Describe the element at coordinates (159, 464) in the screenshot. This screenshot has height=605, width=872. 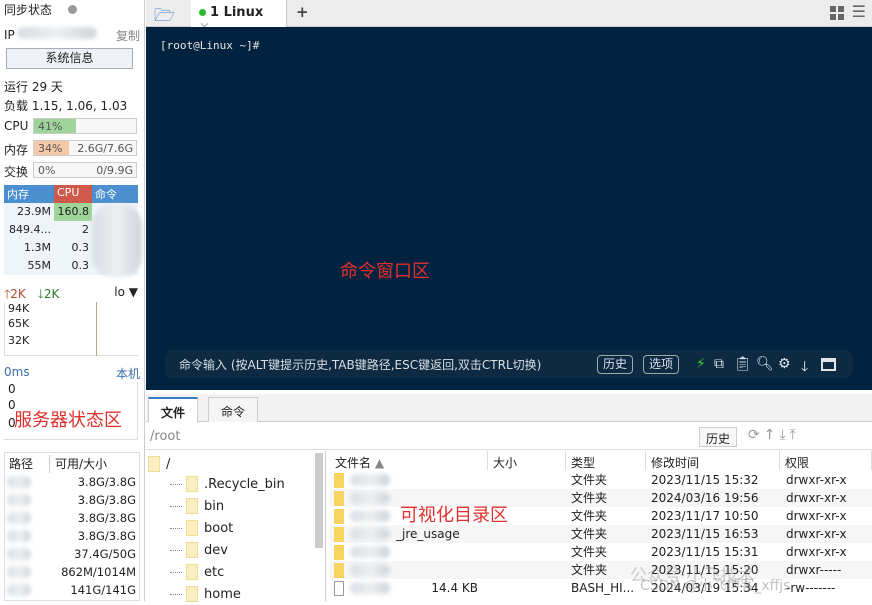
I see `tree-root: /` at that location.